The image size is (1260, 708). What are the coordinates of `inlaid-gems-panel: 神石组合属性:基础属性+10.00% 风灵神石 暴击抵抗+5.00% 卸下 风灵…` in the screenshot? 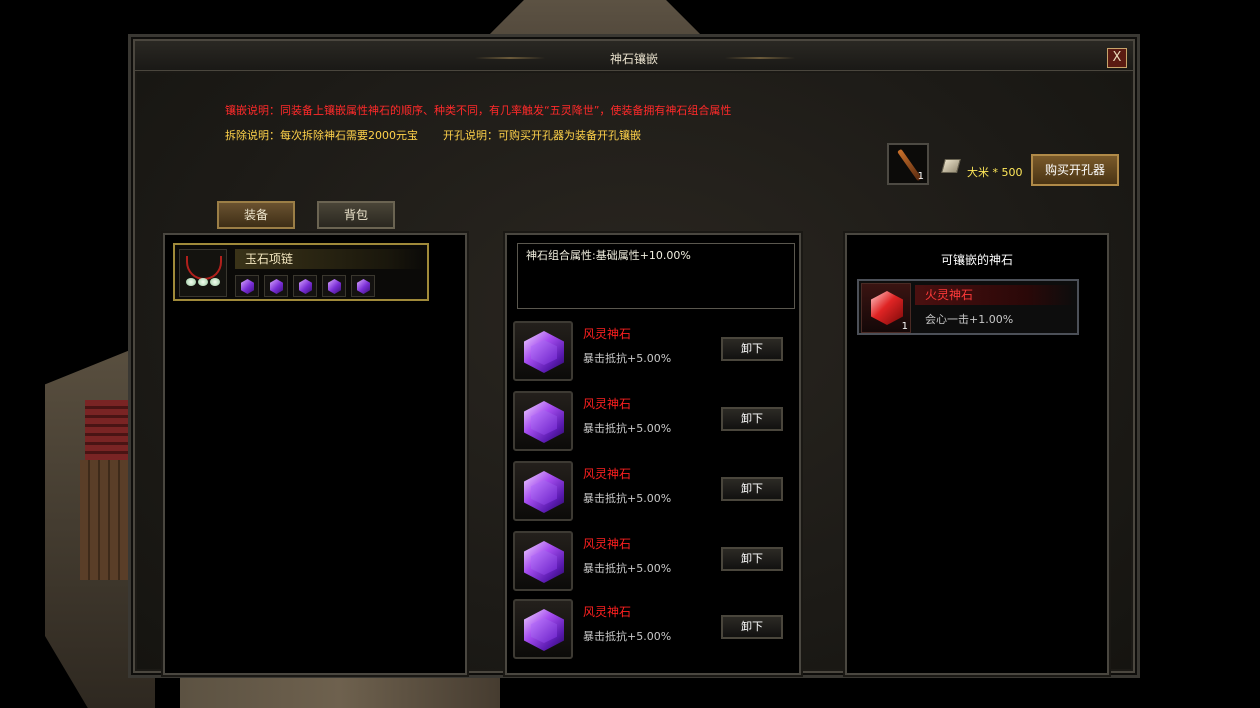 It's located at (653, 454).